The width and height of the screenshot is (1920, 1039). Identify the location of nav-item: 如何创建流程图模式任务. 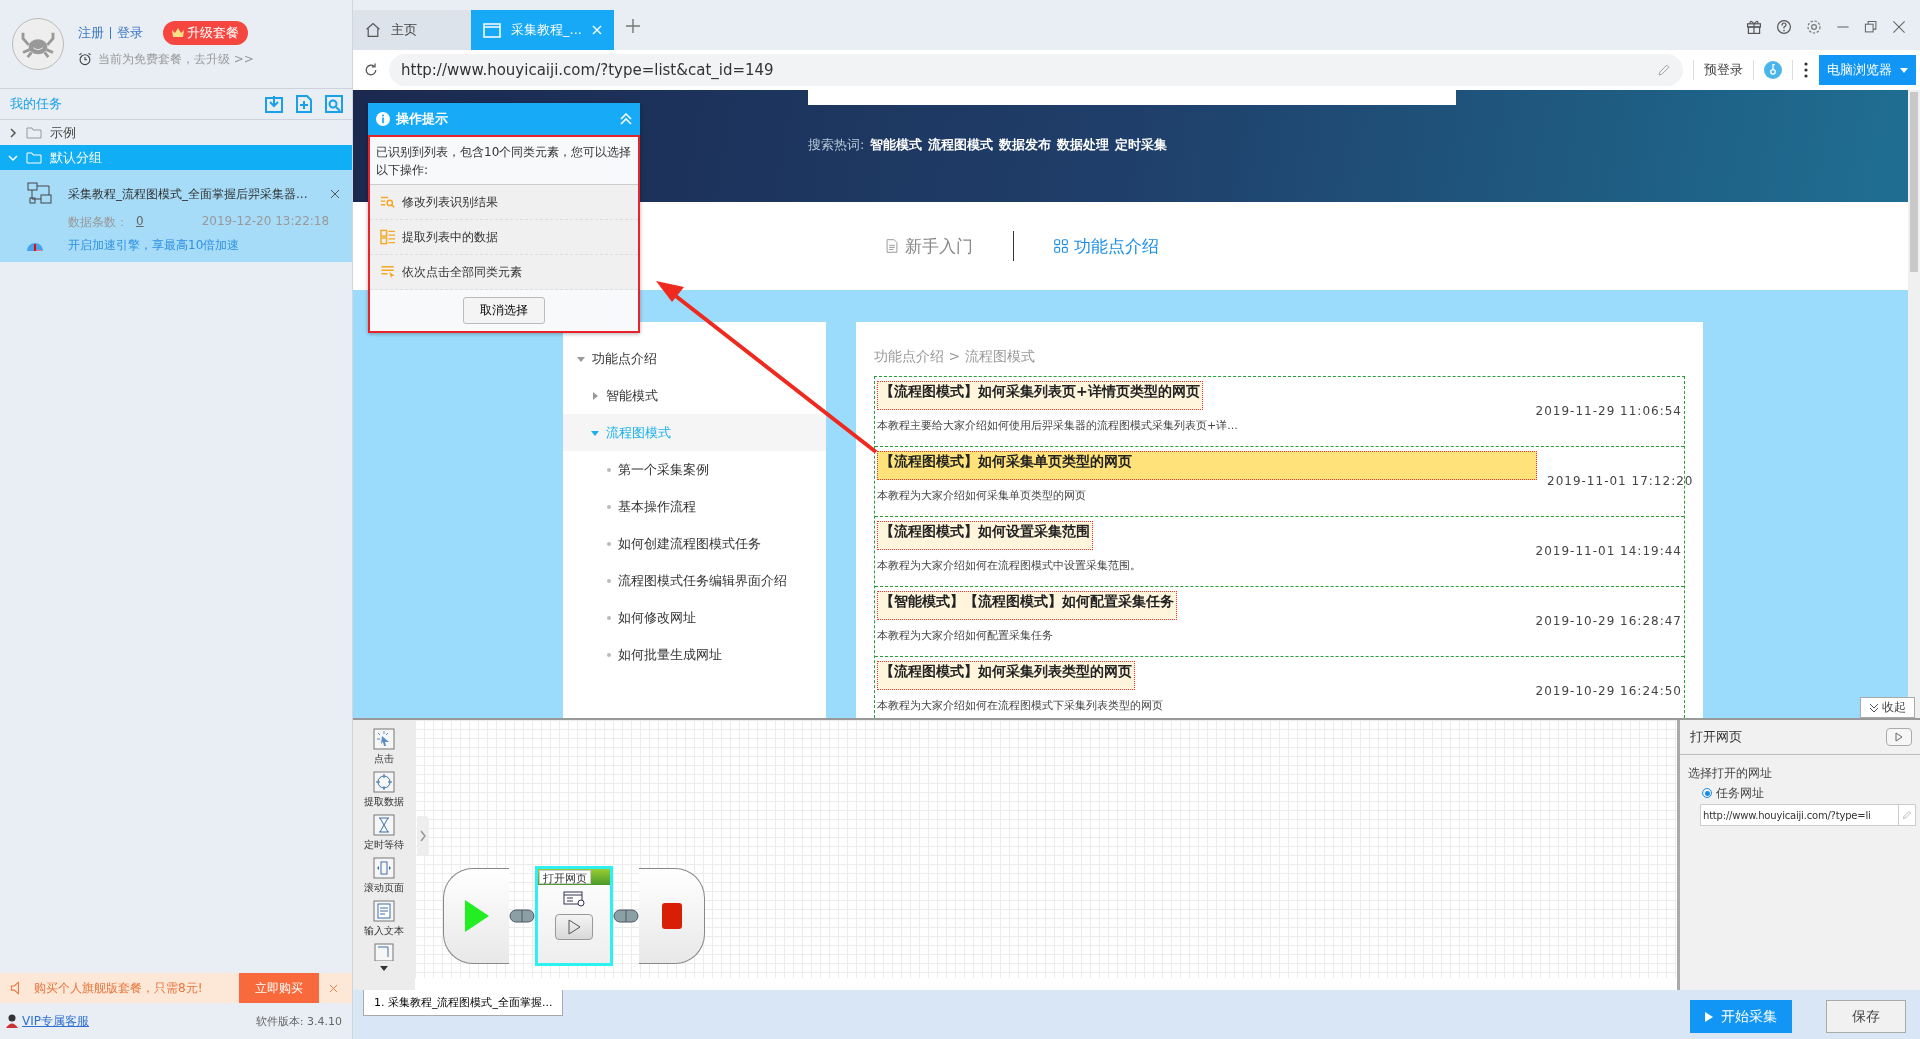
(694, 543).